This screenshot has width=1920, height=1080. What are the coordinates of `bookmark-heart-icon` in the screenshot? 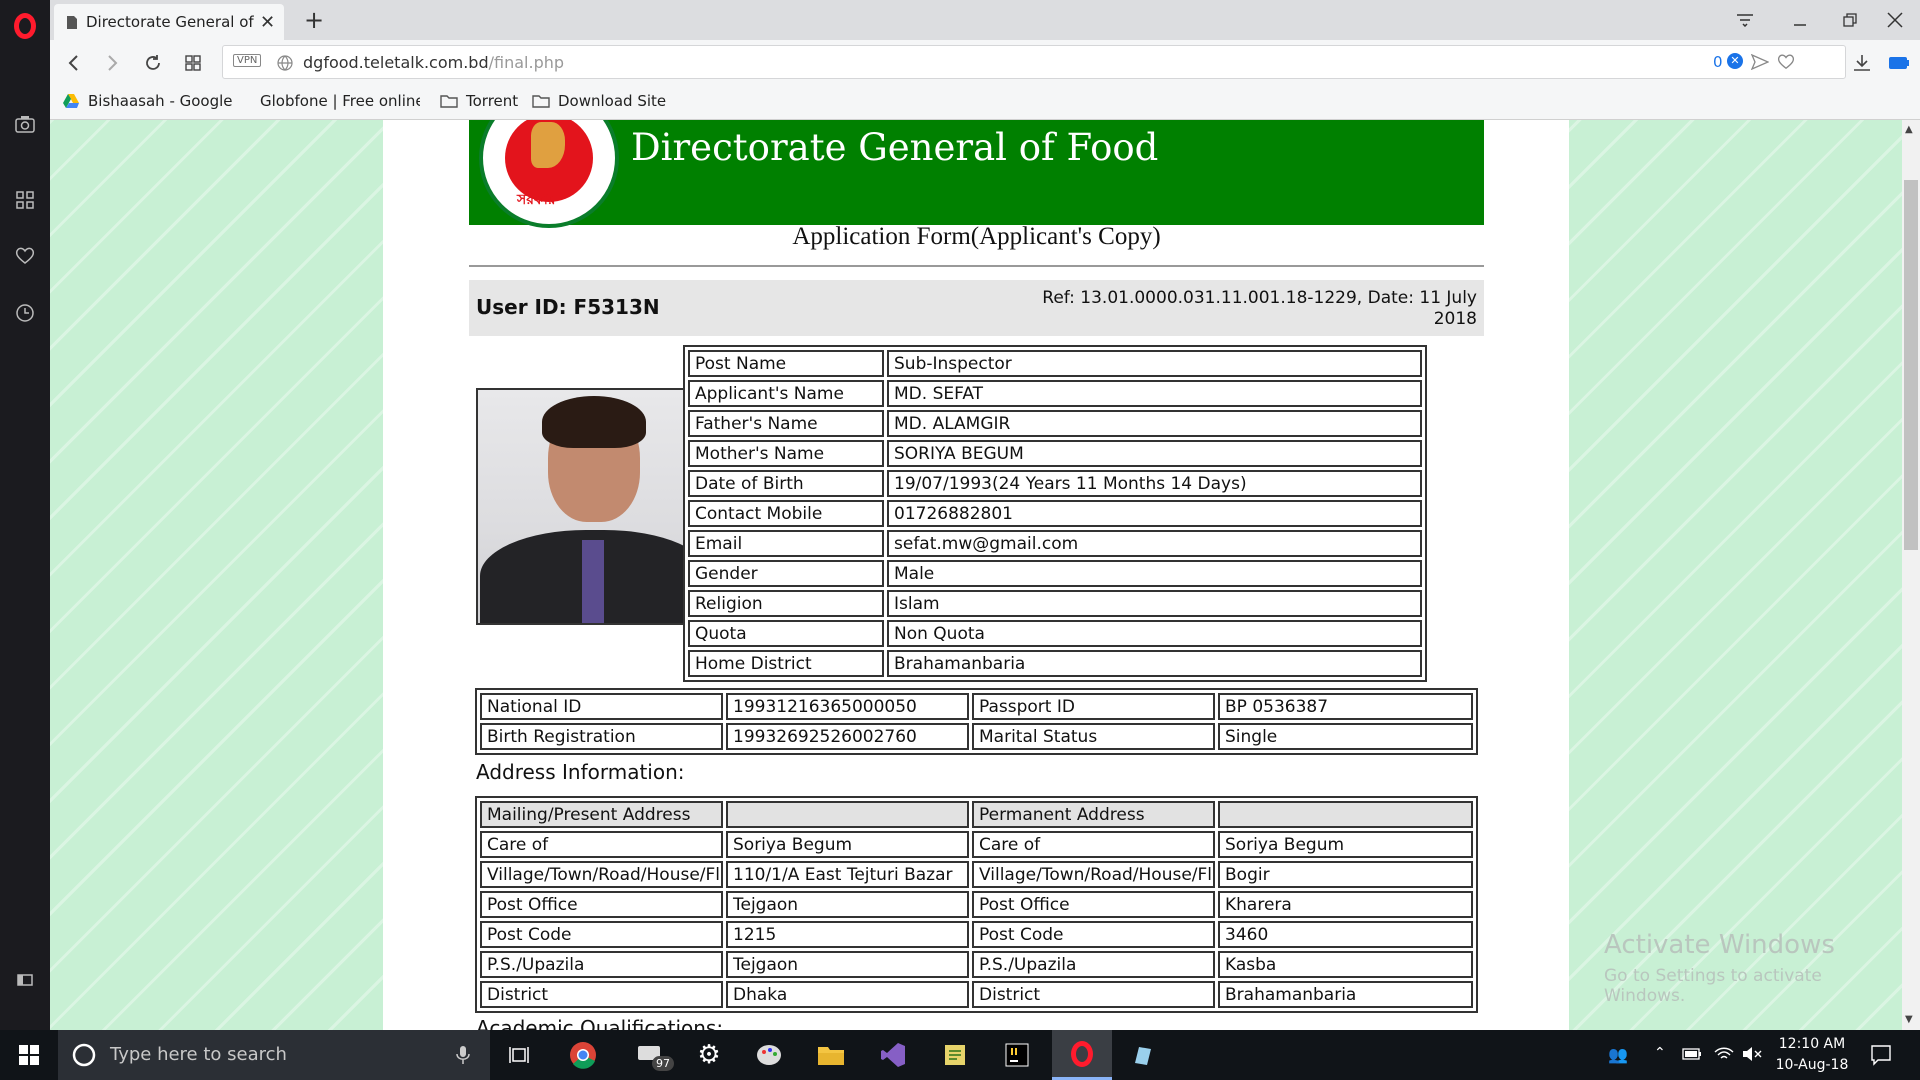 It's located at (1786, 62).